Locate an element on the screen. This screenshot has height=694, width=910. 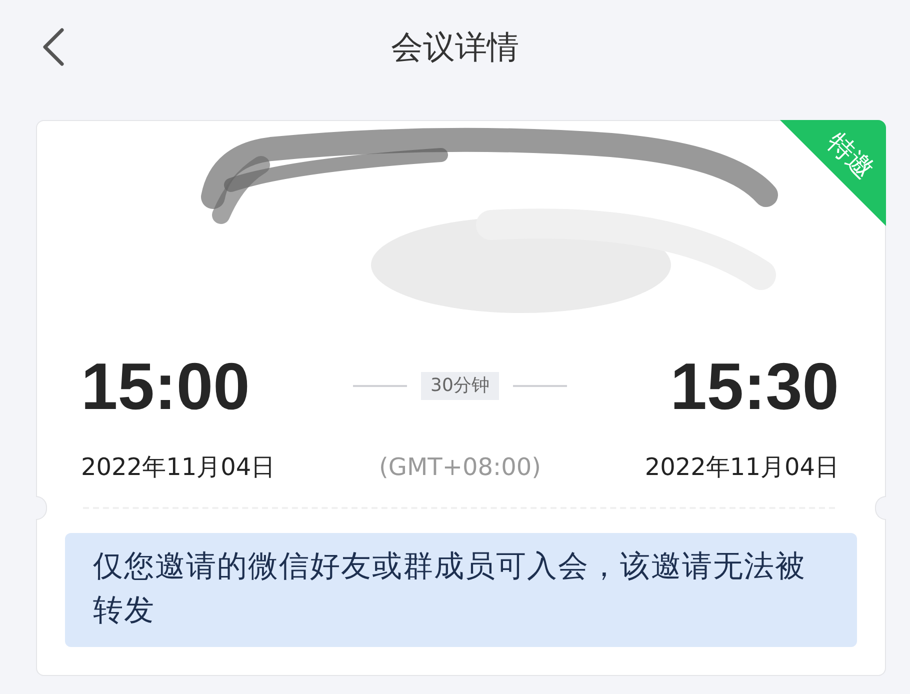
invite-notice: 仅您邀请的微信好友或群成员可入会，该邀请无法被转发 is located at coordinates (461, 589).